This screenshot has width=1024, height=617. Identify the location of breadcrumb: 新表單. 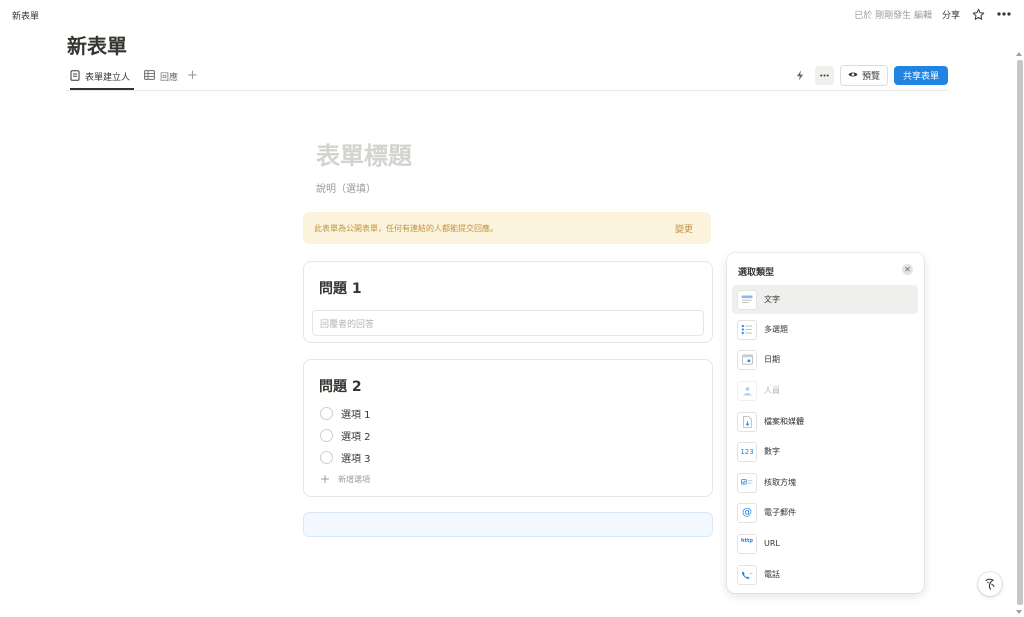
(25, 15).